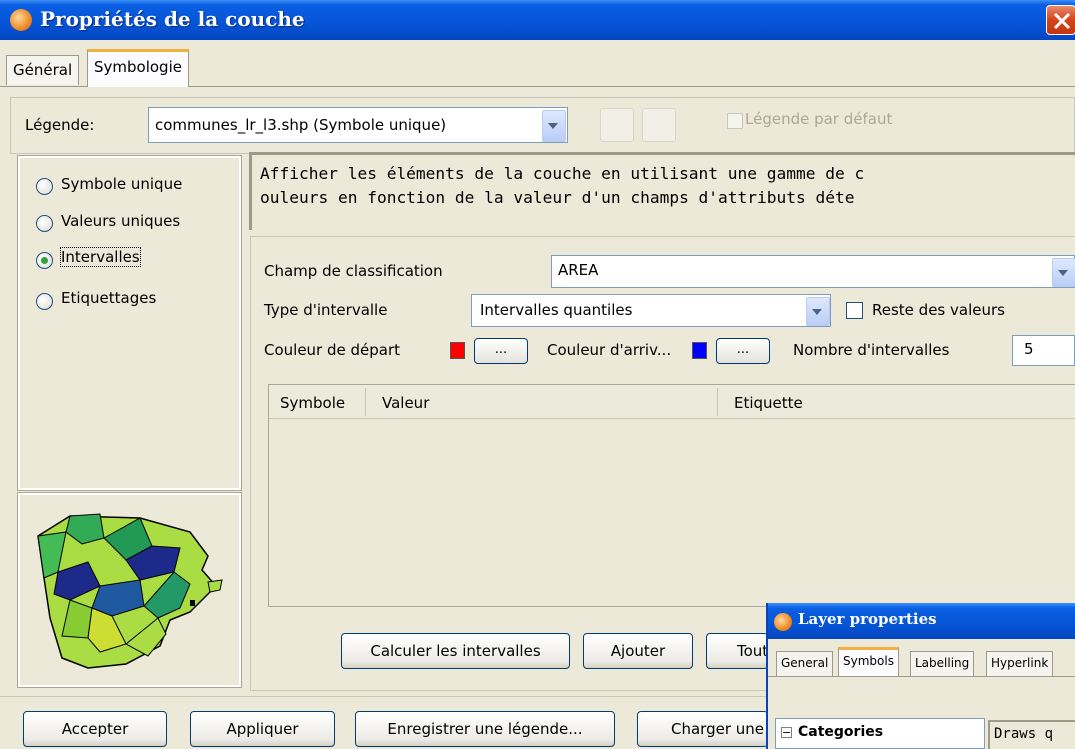 The image size is (1075, 749). I want to click on interval-count-label: Nombre d'intervalles, so click(871, 350).